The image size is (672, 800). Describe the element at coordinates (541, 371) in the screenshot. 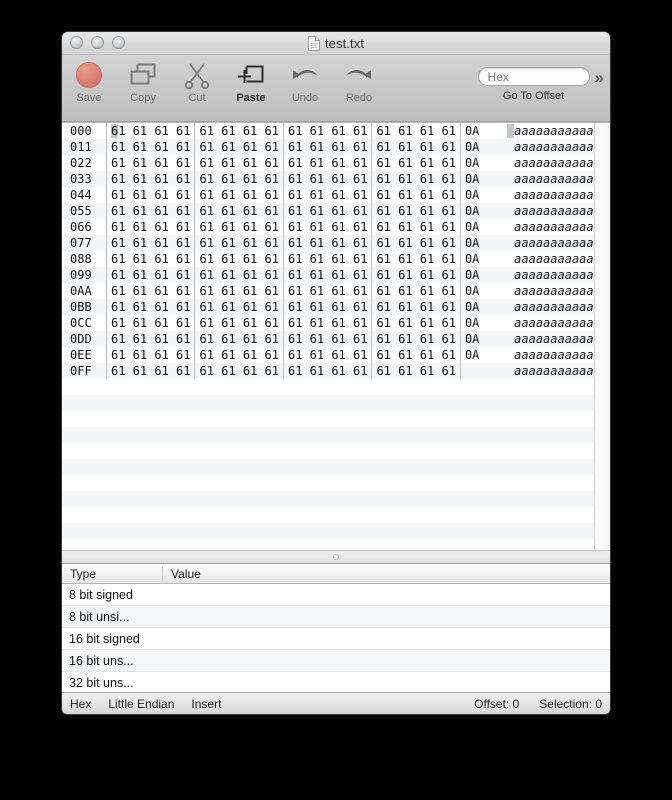

I see `hex-row-ascii: aaaaaaaaaaaaaaaa` at that location.